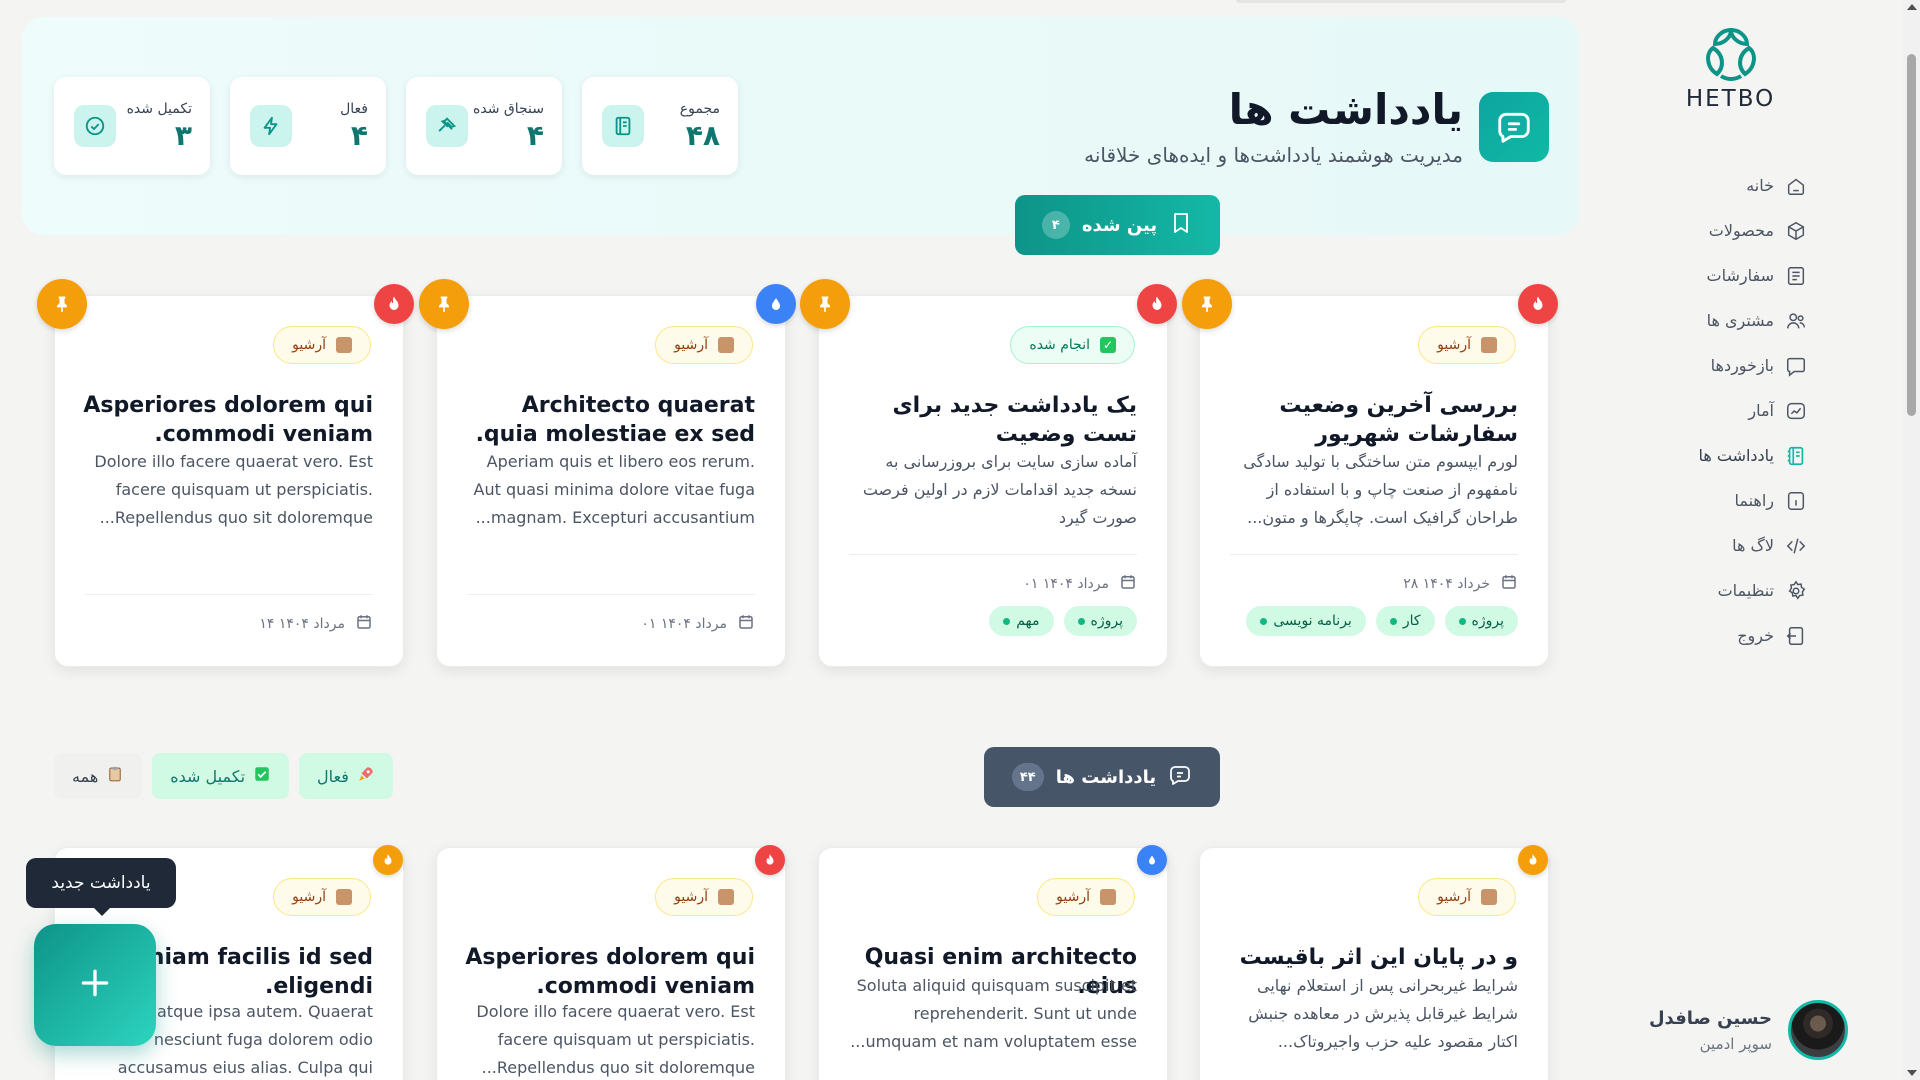 The image size is (1920, 1080). I want to click on new-note-button, so click(95, 985).